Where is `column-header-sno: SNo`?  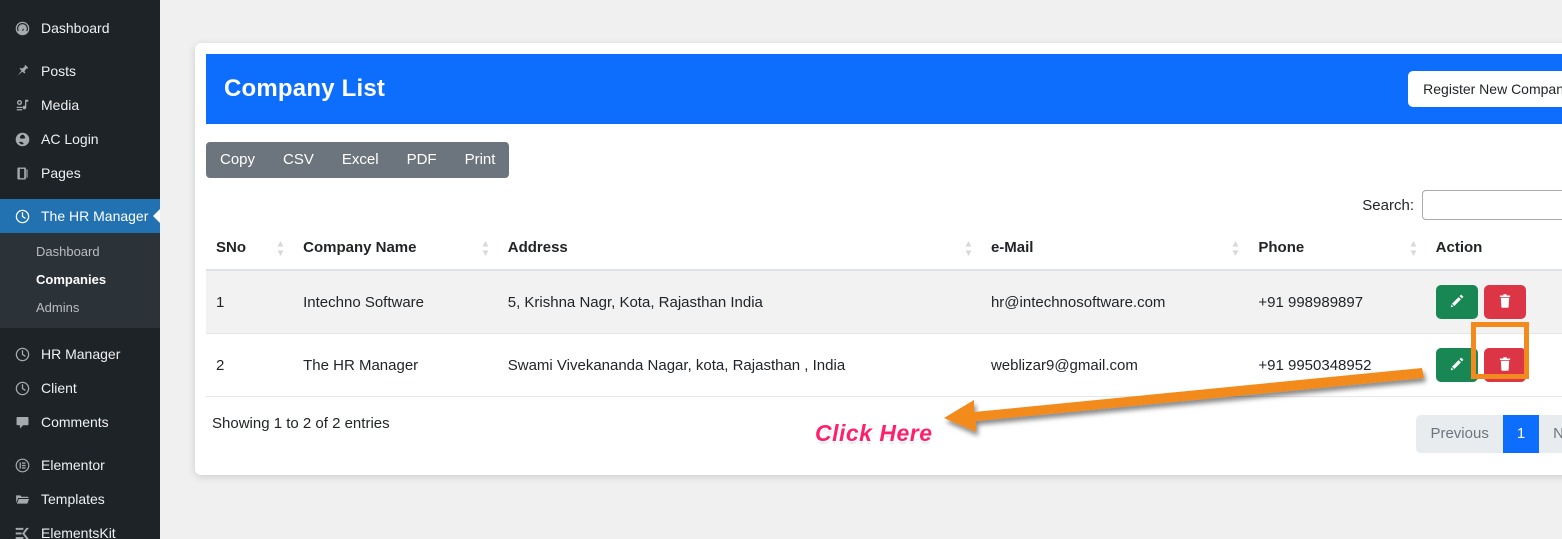
column-header-sno: SNo is located at coordinates (250, 250).